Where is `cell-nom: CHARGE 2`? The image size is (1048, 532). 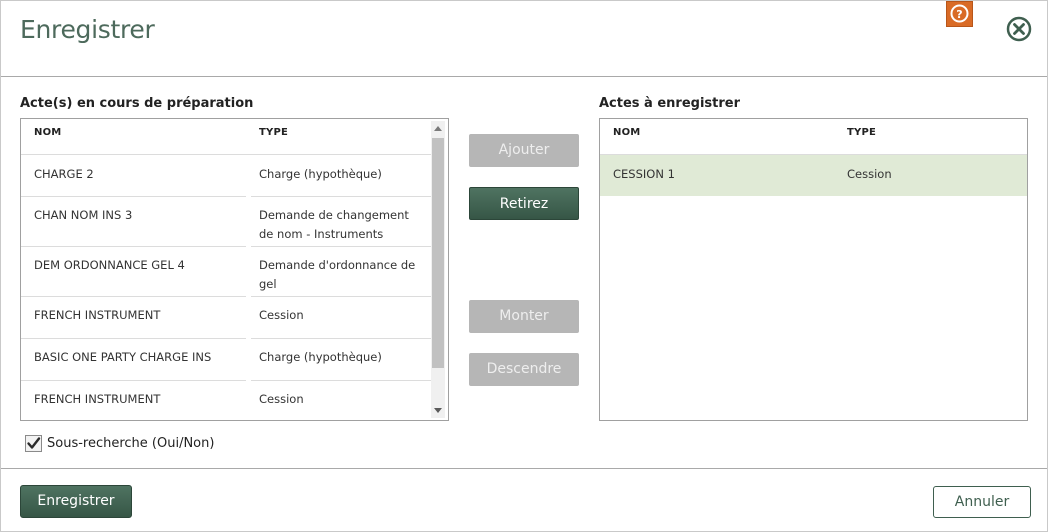 cell-nom: CHARGE 2 is located at coordinates (64, 174).